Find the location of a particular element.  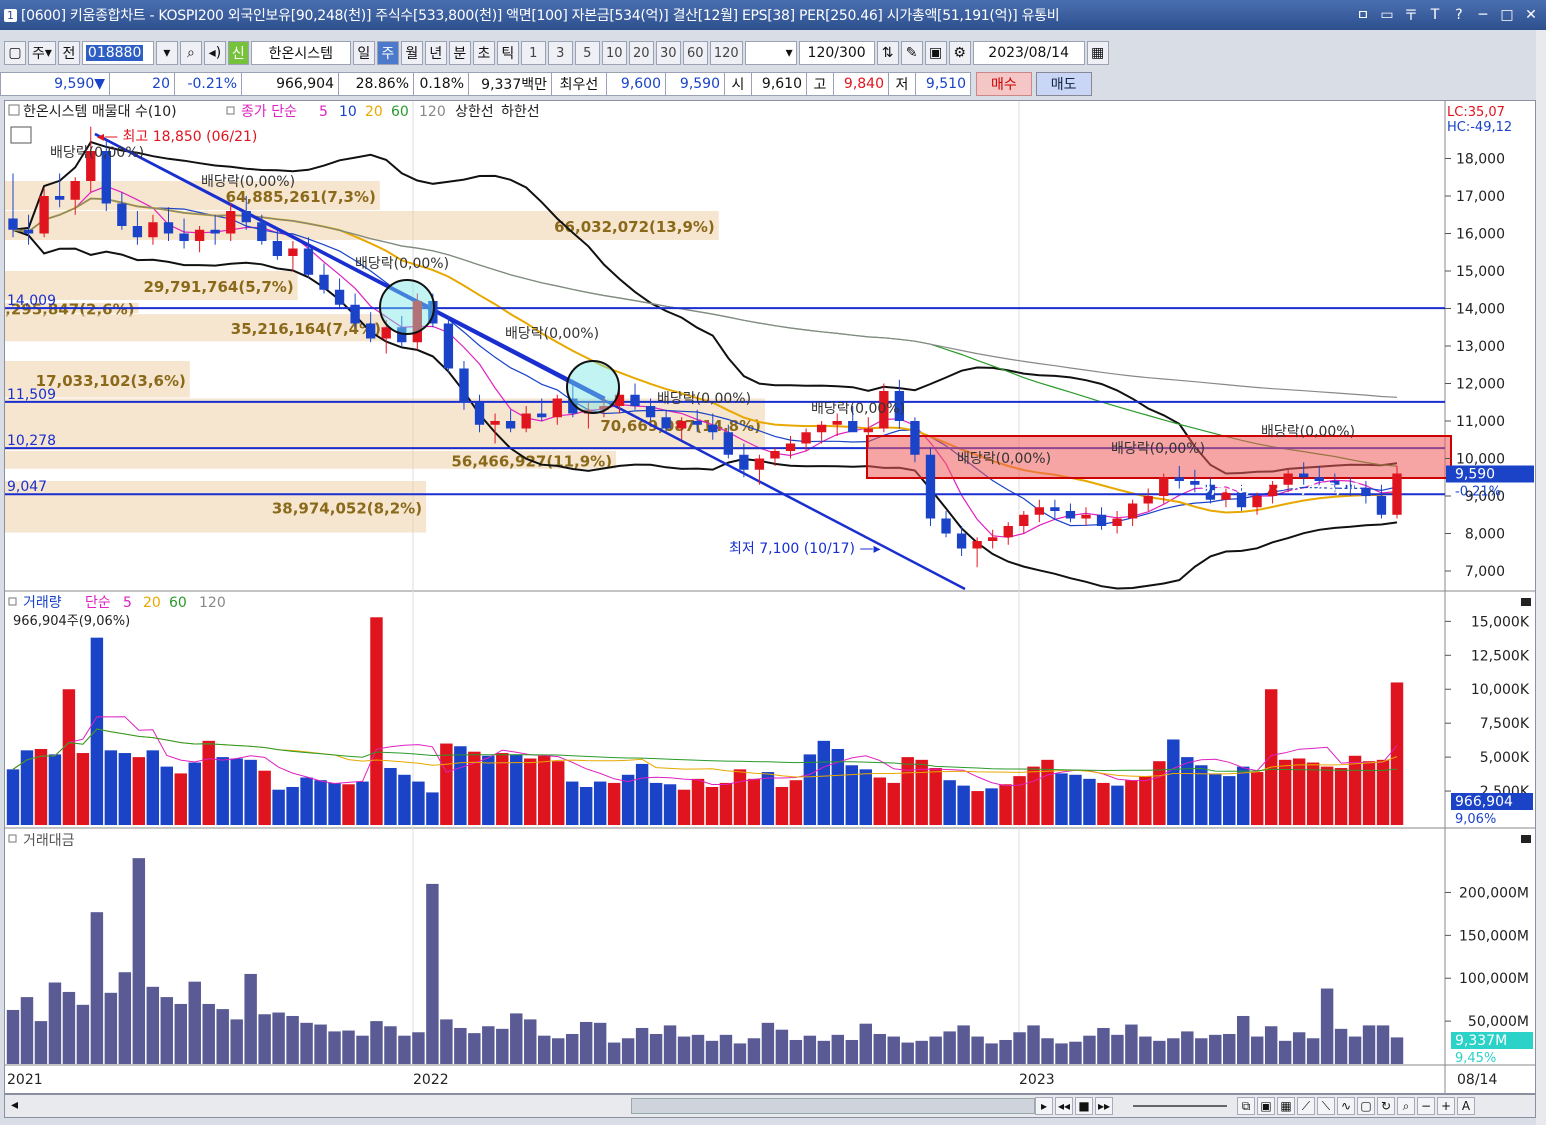

interval-10: 10 is located at coordinates (614, 53).